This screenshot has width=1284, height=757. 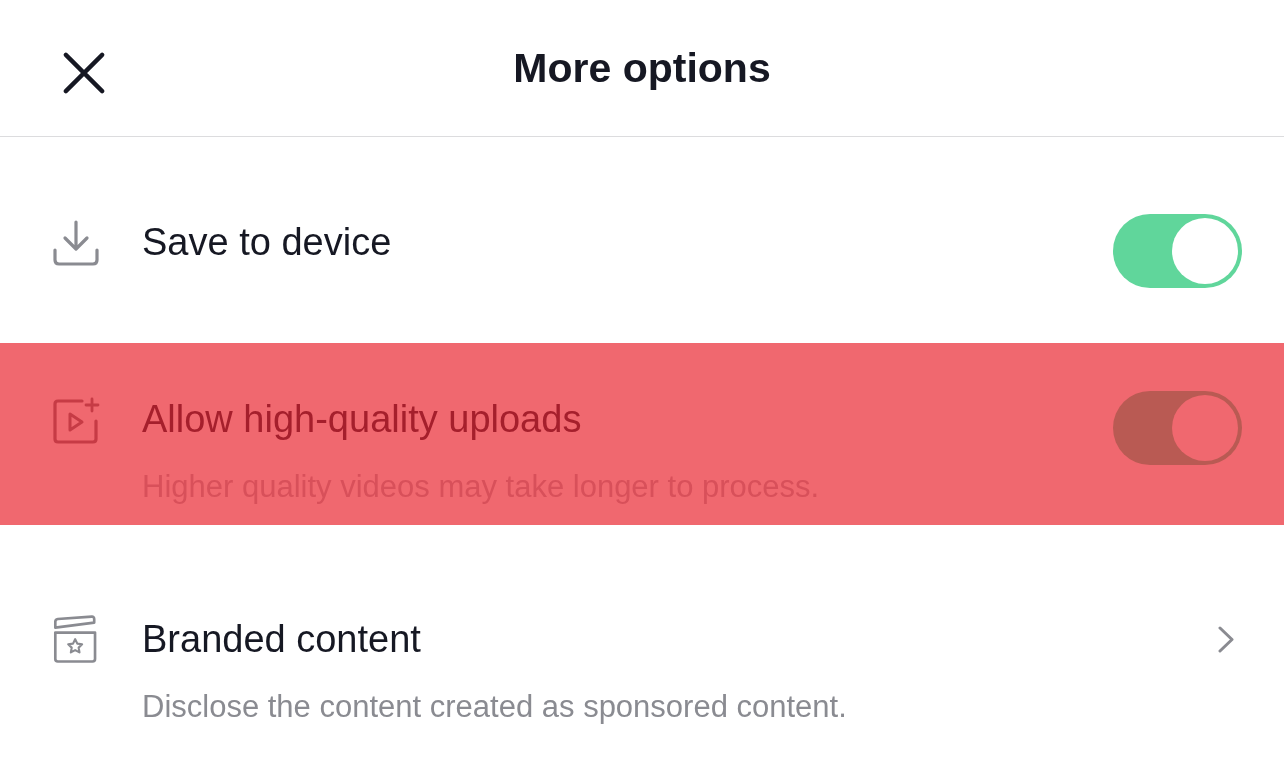 I want to click on video-sparkle-icon, so click(x=76, y=421).